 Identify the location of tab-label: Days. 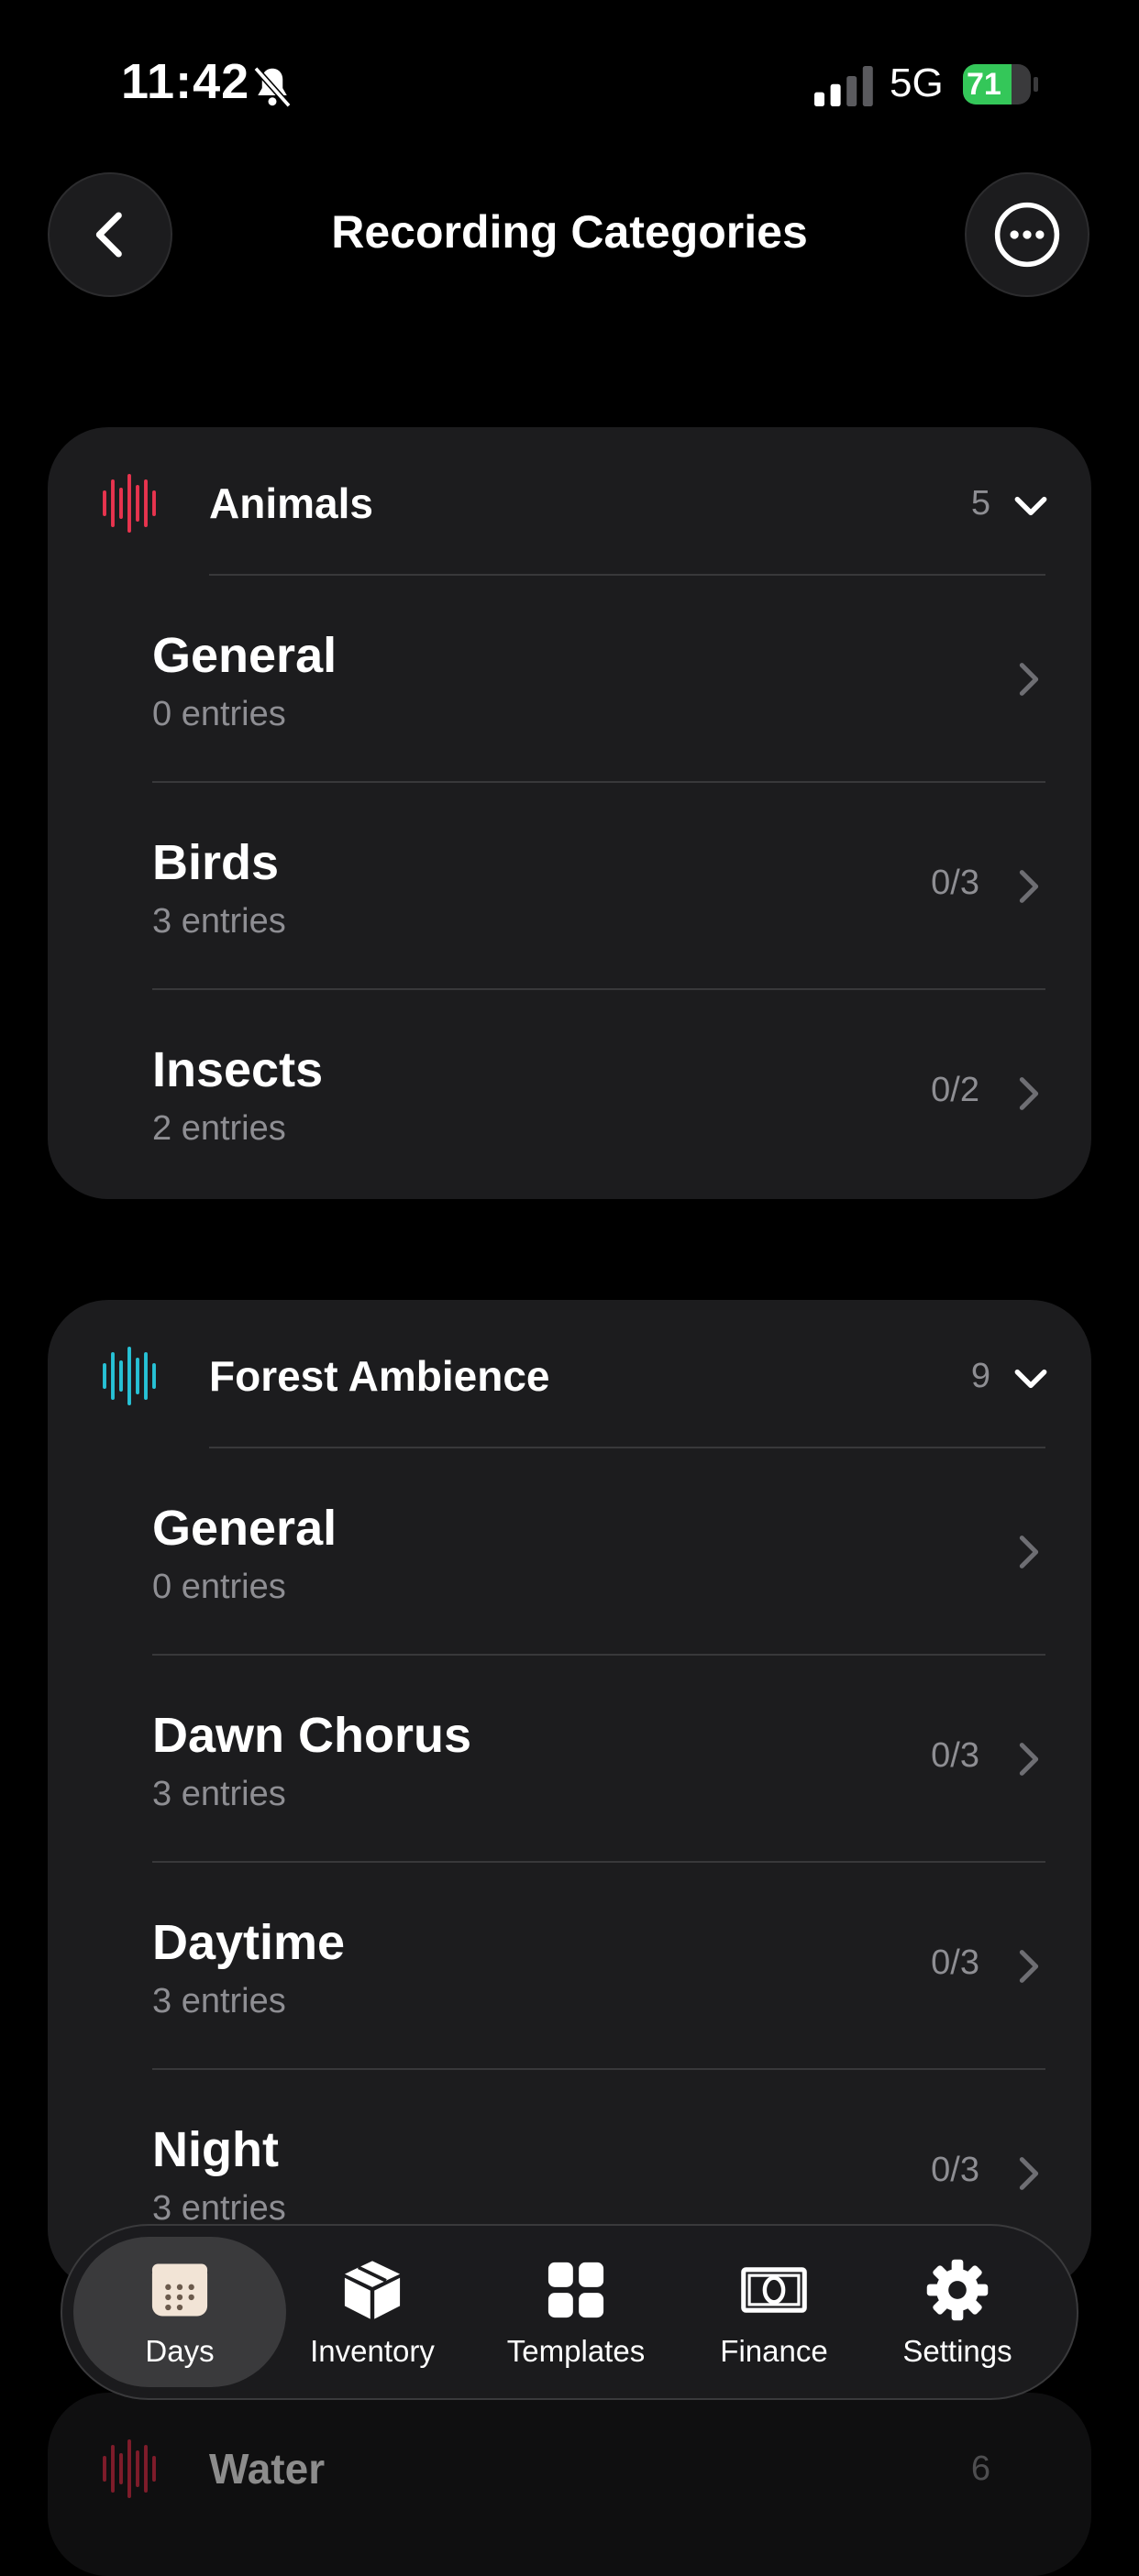
(180, 2351).